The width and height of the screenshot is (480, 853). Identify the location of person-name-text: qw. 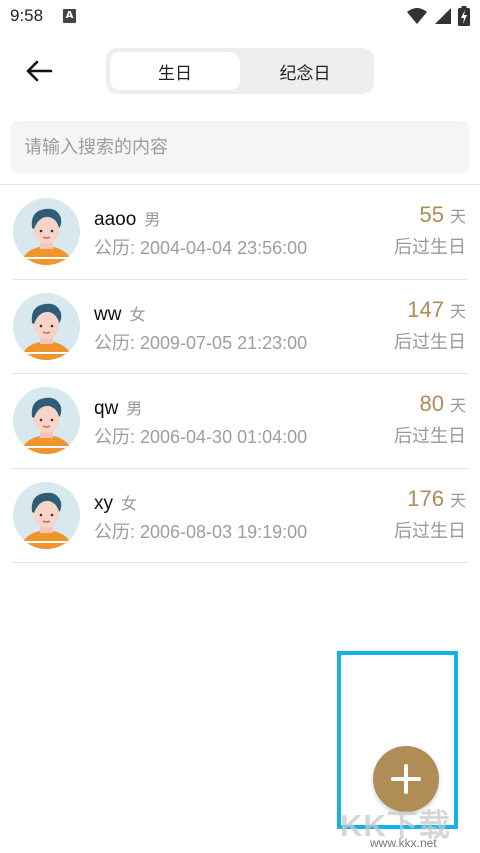
(106, 408).